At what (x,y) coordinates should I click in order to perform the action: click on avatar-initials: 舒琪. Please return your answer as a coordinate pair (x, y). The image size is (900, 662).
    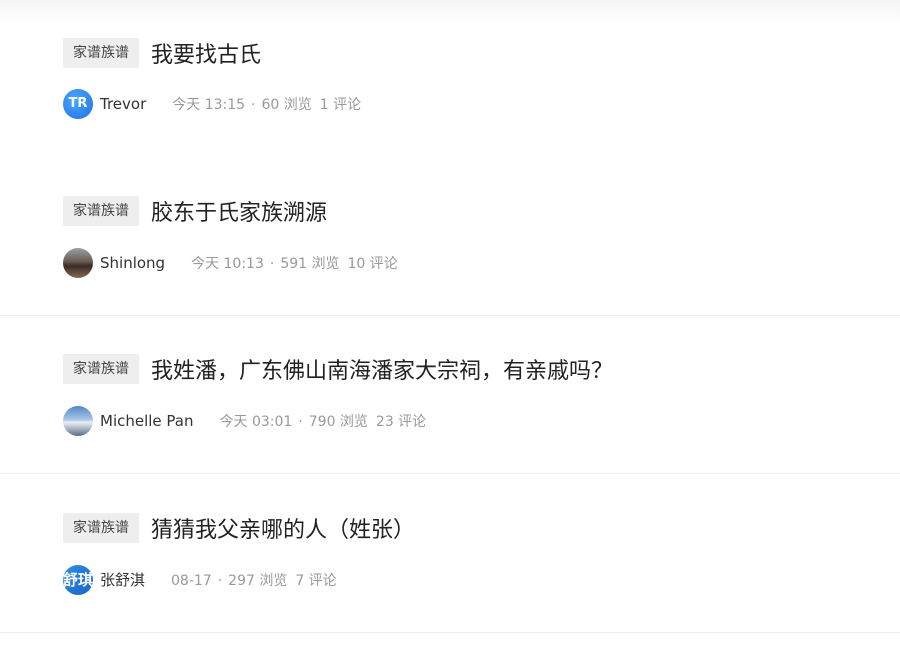
    Looking at the image, I should click on (78, 580).